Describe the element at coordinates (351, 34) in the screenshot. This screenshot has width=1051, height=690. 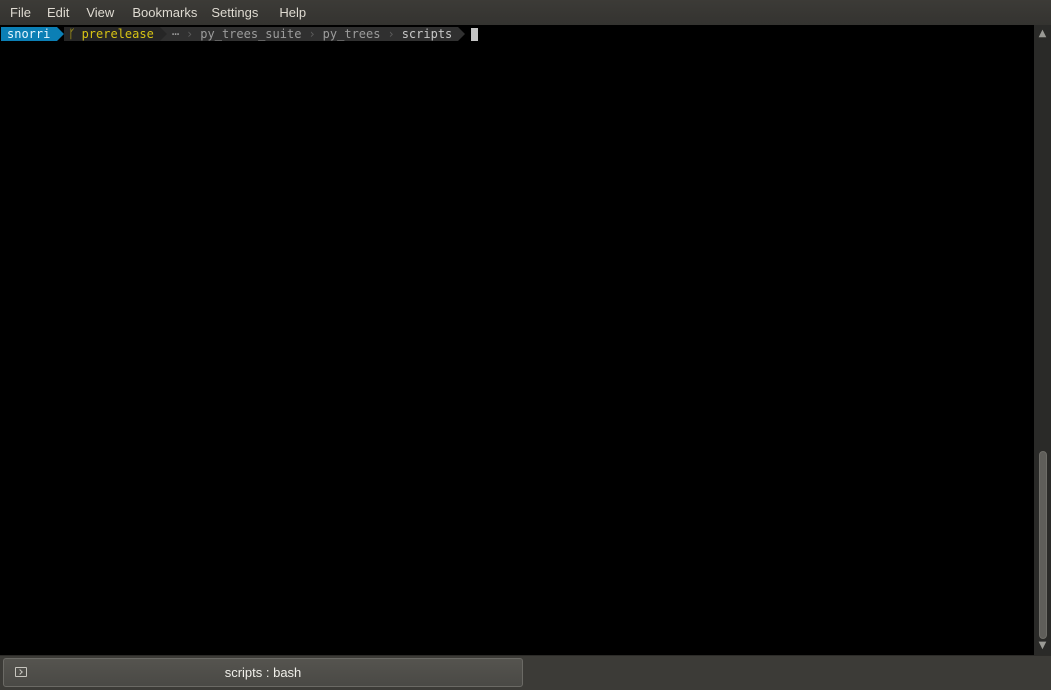
I see `path-part-2: py_trees` at that location.